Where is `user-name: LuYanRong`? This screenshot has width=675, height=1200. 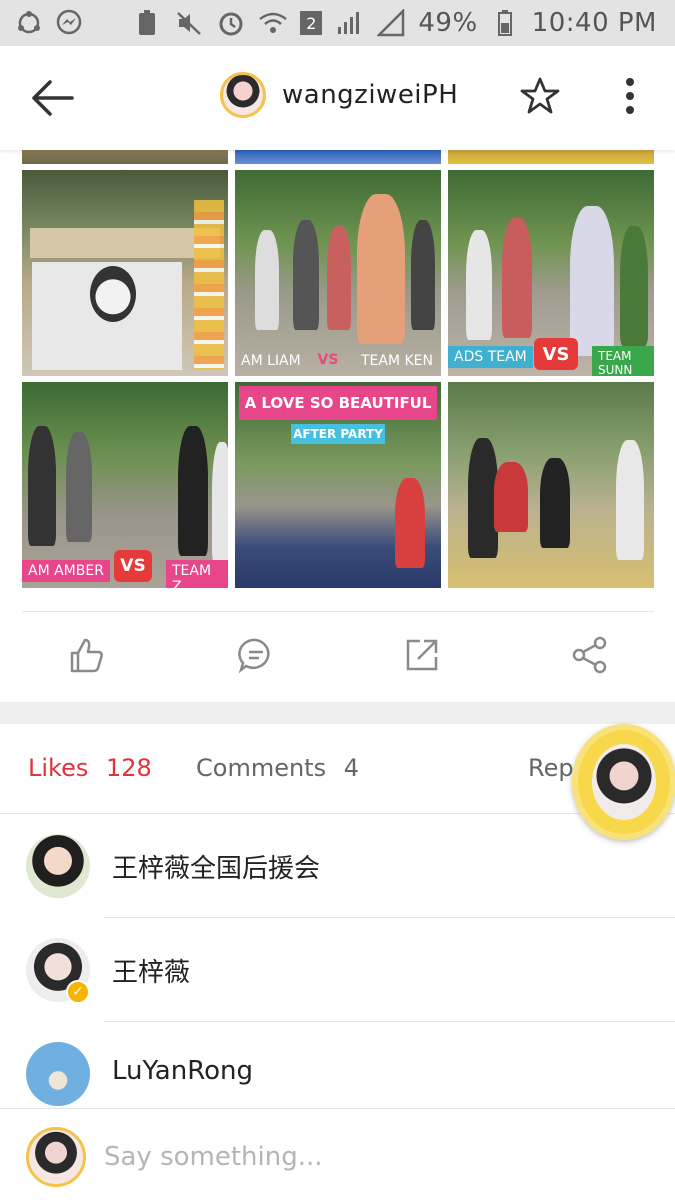
user-name: LuYanRong is located at coordinates (183, 1071).